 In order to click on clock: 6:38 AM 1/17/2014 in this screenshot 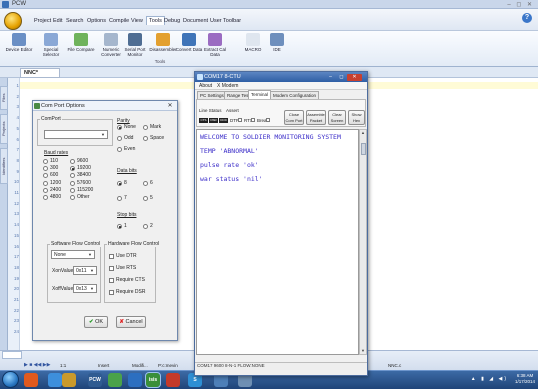, I will do `click(525, 379)`.